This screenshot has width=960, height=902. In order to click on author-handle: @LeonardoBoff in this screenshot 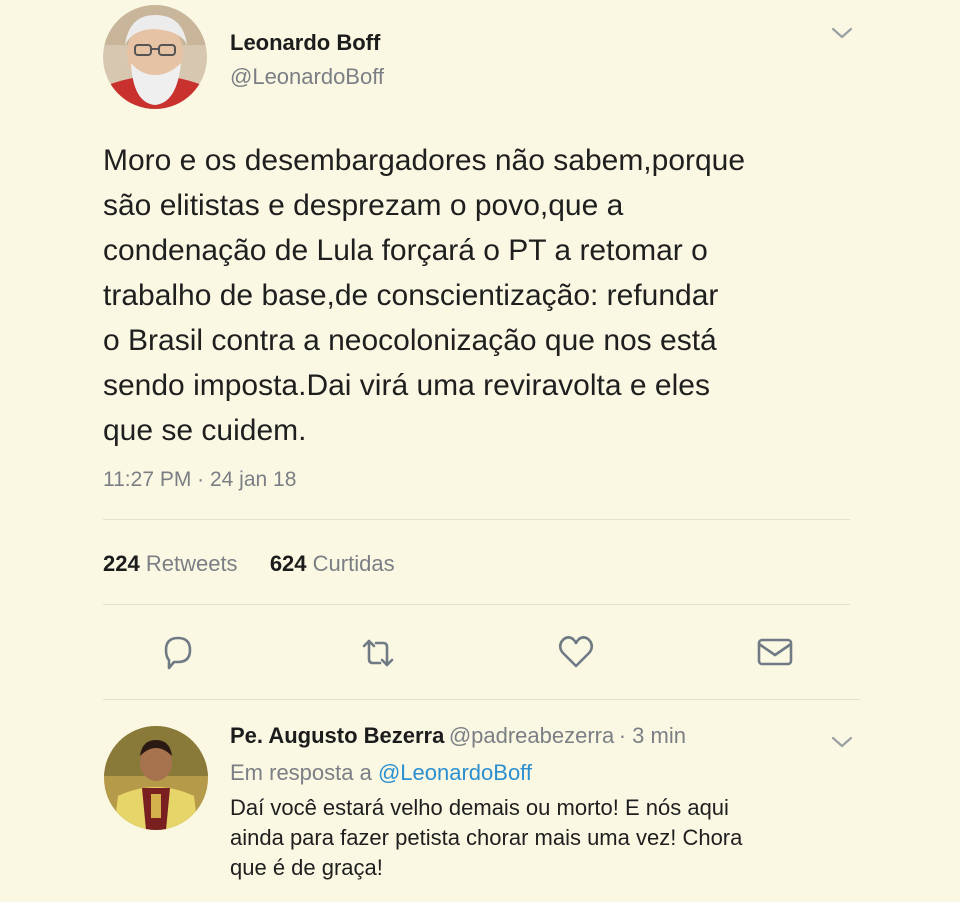, I will do `click(307, 77)`.